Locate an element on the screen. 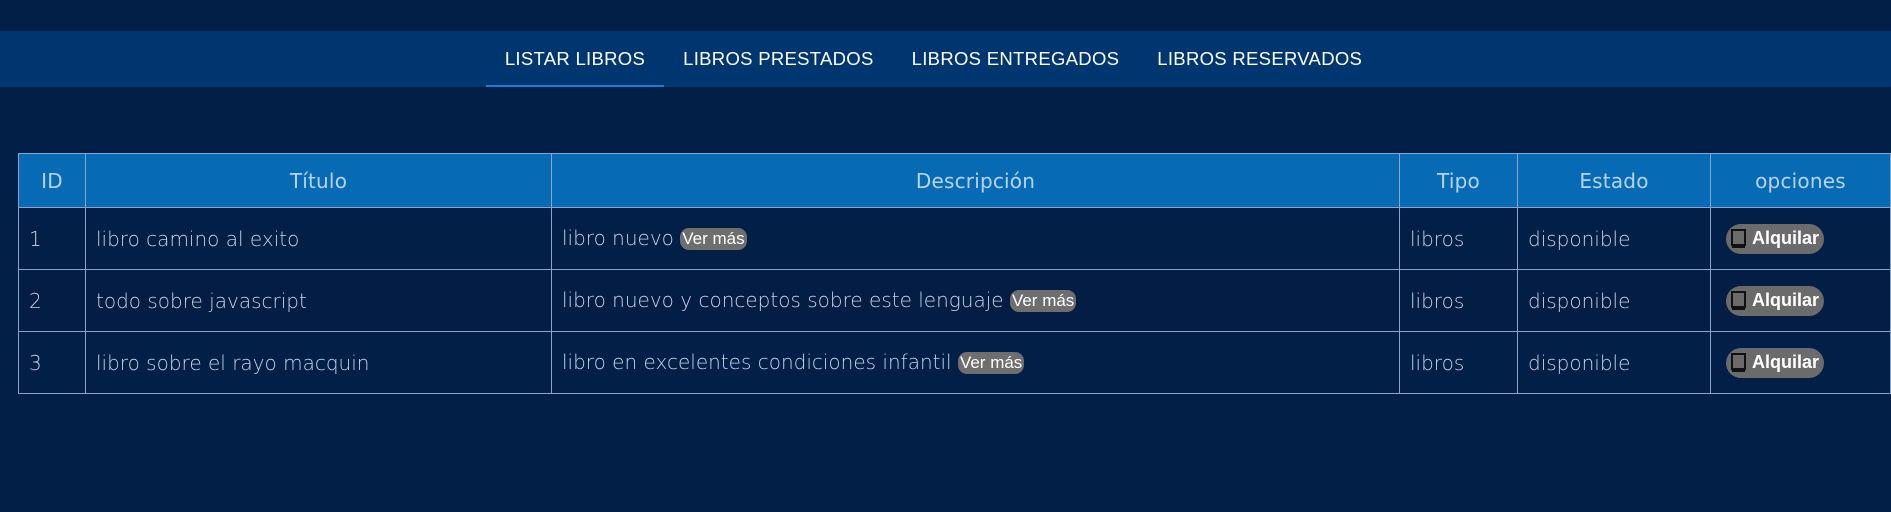  cell-titulo: todo sobre javascript is located at coordinates (318, 300).